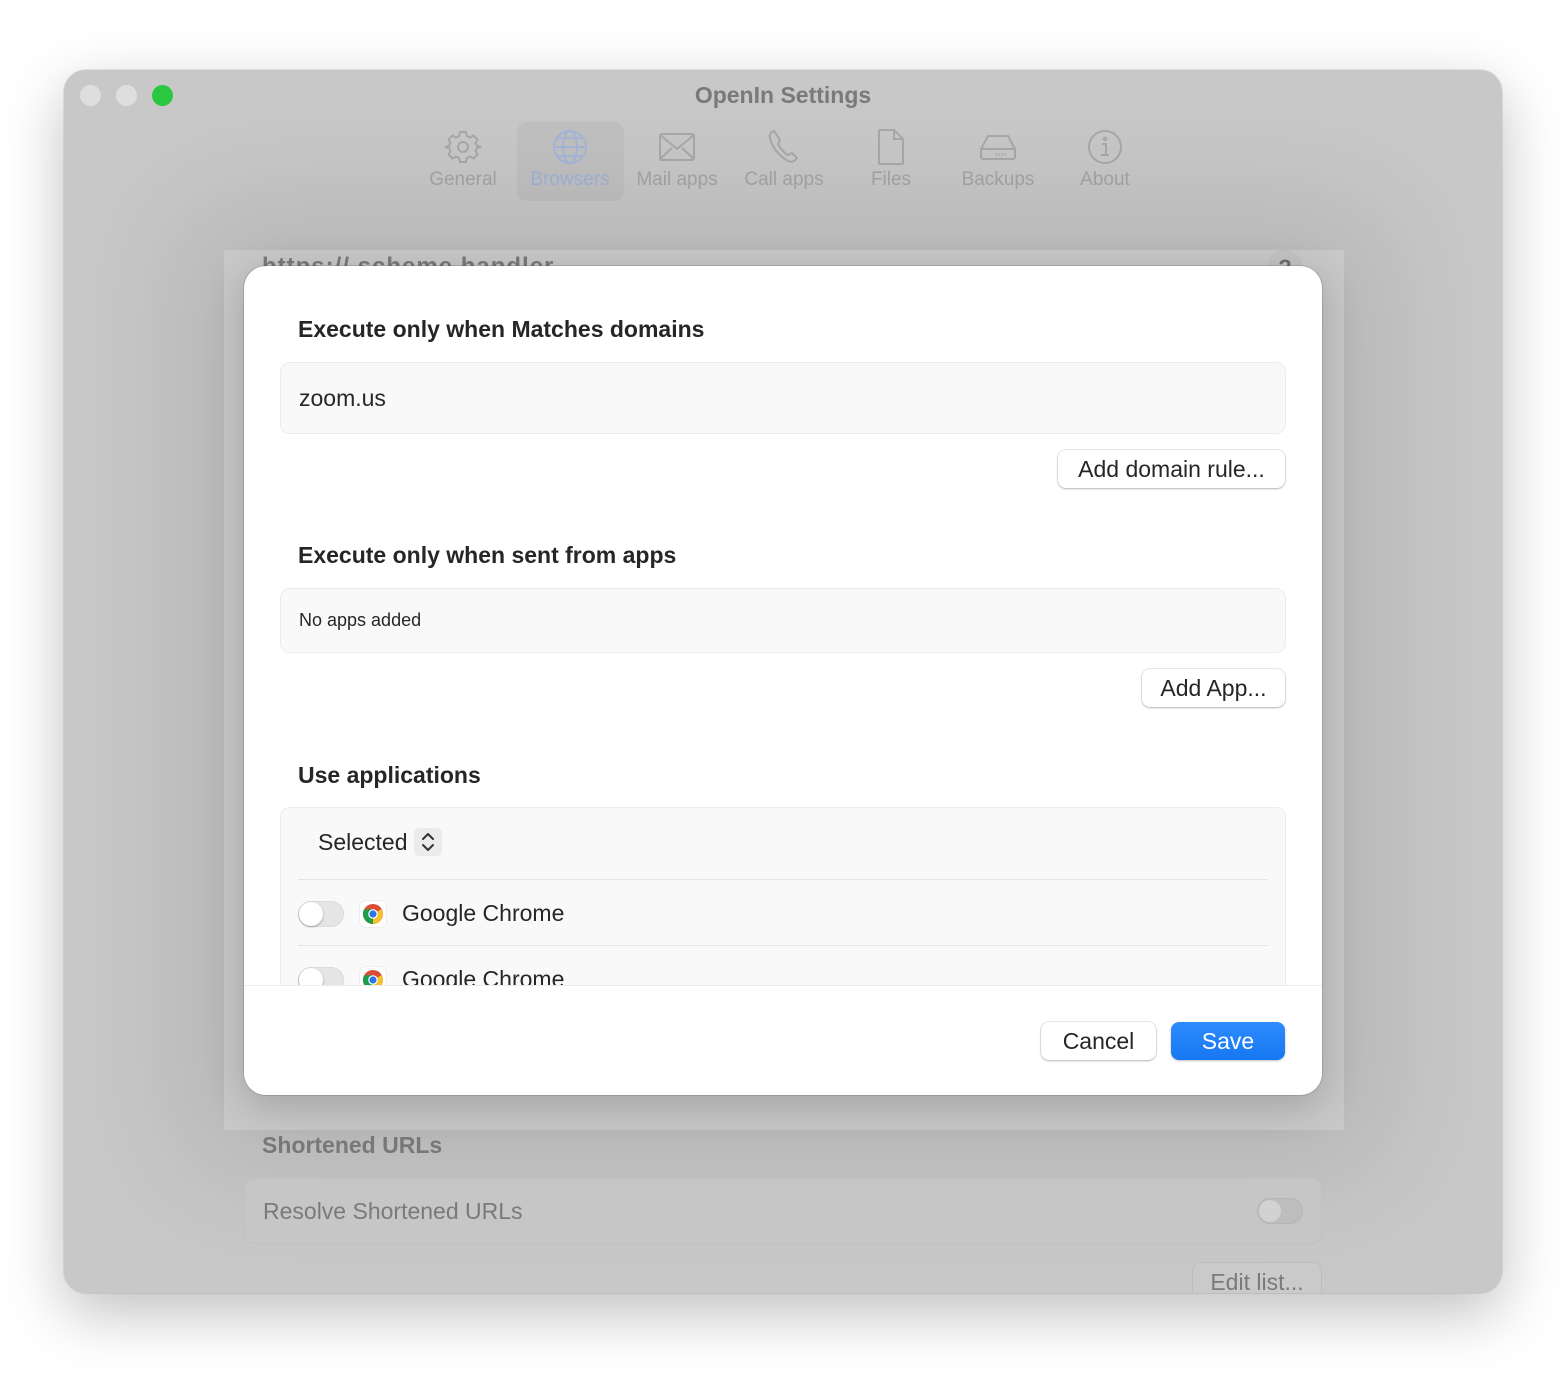  I want to click on source-apps-list: No apps added, so click(783, 620).